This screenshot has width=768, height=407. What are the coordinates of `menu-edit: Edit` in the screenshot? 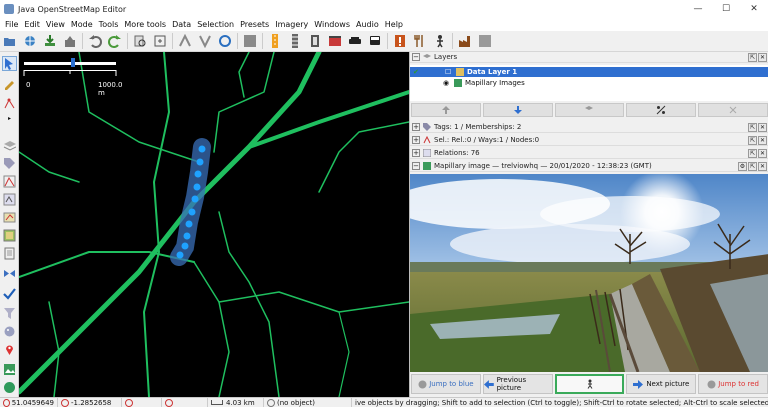 It's located at (32, 24).